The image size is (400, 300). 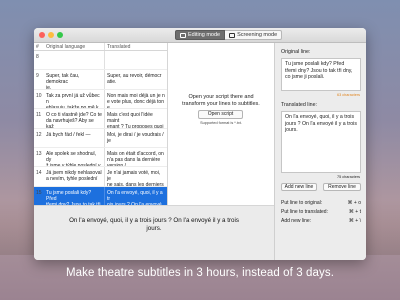 I want to click on row-original: Super, tak čau, demokrac ie., so click(x=74, y=79).